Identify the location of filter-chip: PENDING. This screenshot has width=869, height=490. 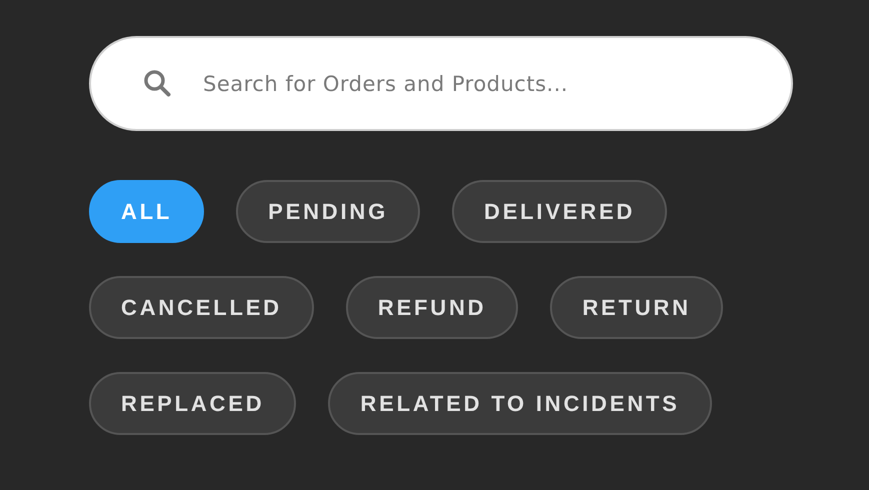
(328, 211).